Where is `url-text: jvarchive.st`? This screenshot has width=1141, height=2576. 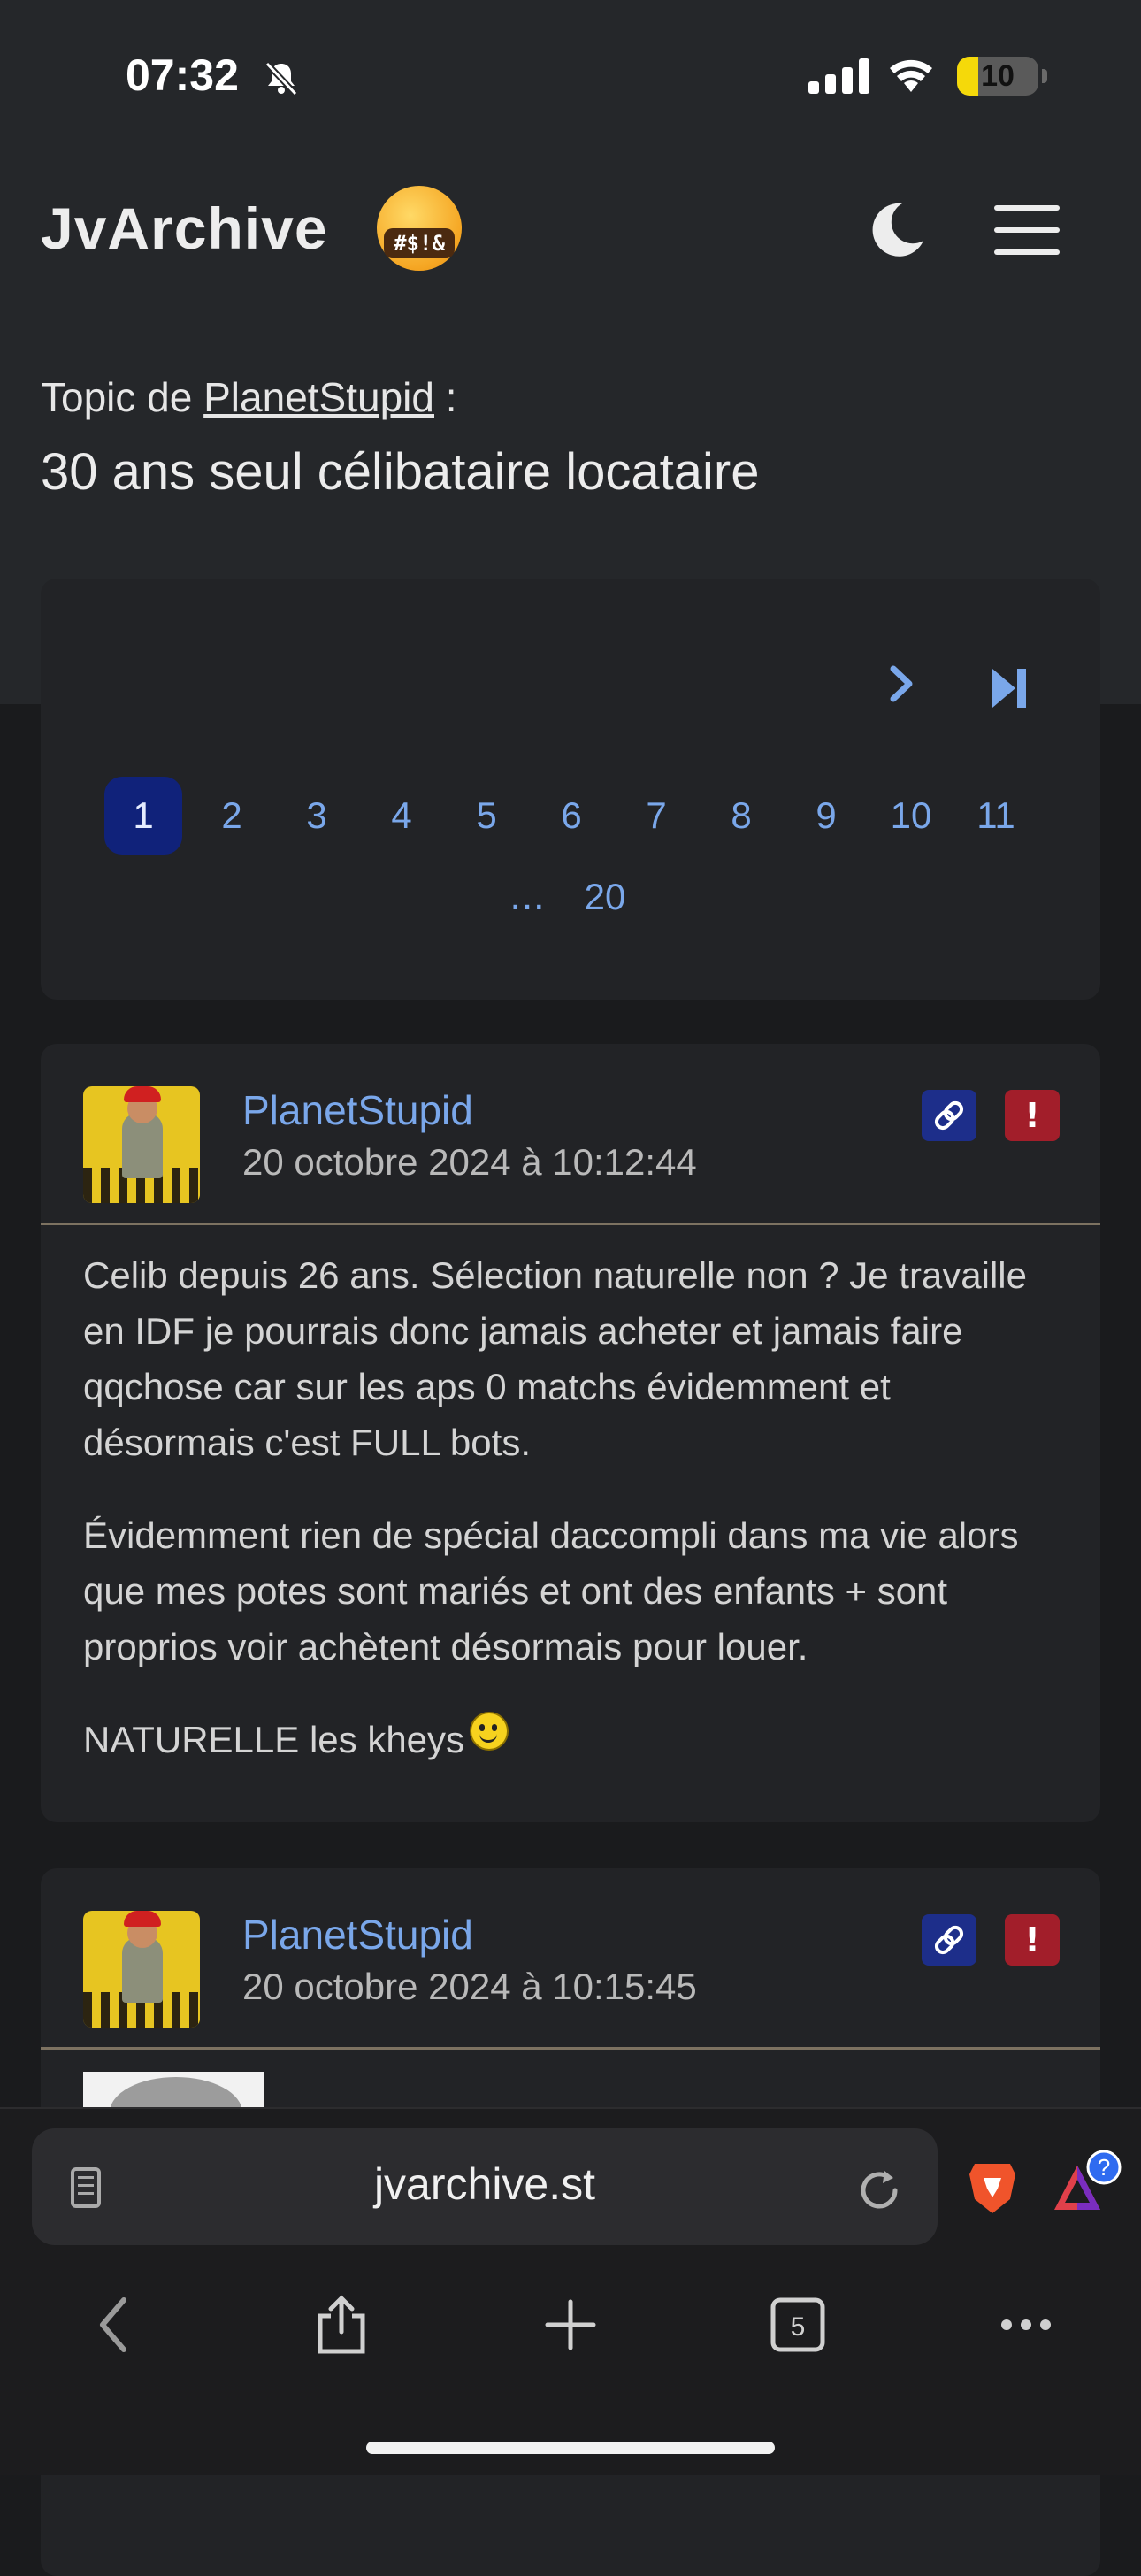 url-text: jvarchive.st is located at coordinates (485, 2184).